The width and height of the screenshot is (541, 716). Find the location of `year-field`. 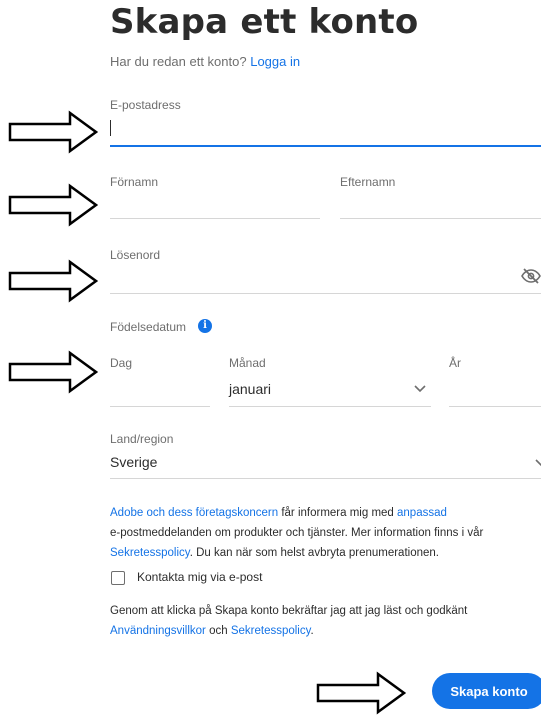

year-field is located at coordinates (495, 390).